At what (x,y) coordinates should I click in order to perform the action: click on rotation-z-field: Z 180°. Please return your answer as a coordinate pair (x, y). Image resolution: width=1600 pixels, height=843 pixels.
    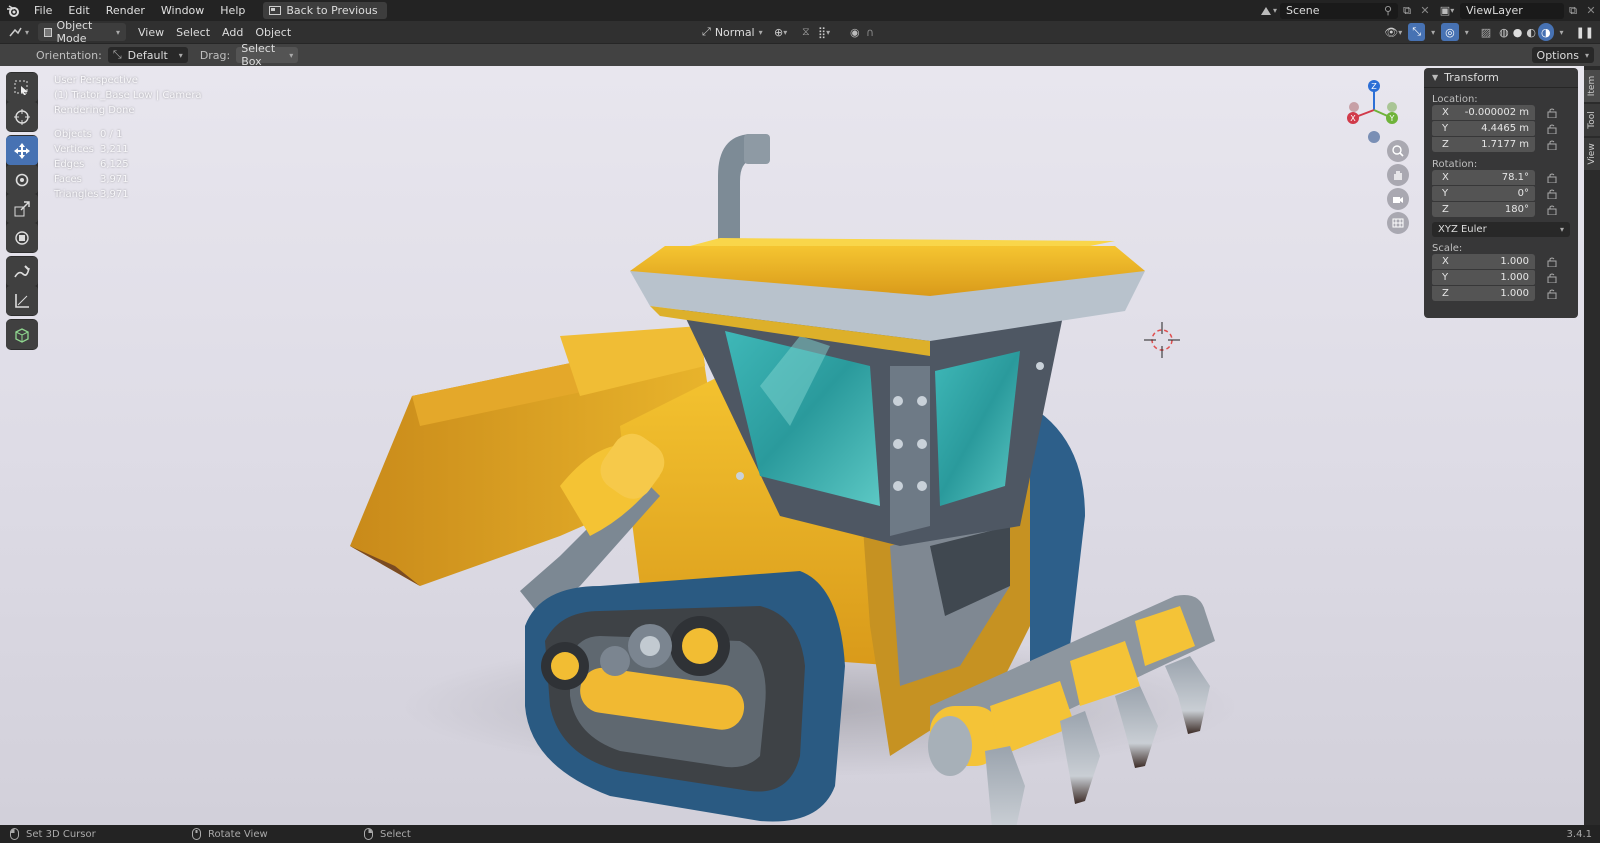
    Looking at the image, I should click on (1483, 209).